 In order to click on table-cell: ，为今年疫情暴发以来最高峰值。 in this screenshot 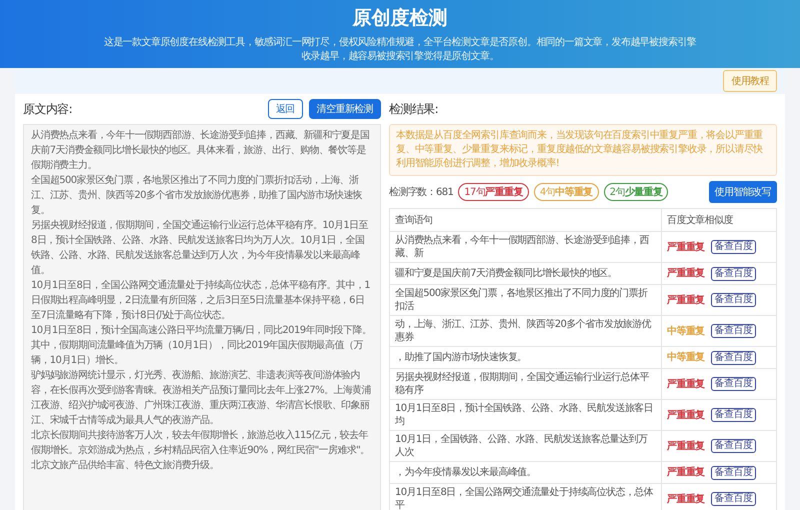, I will do `click(526, 473)`.